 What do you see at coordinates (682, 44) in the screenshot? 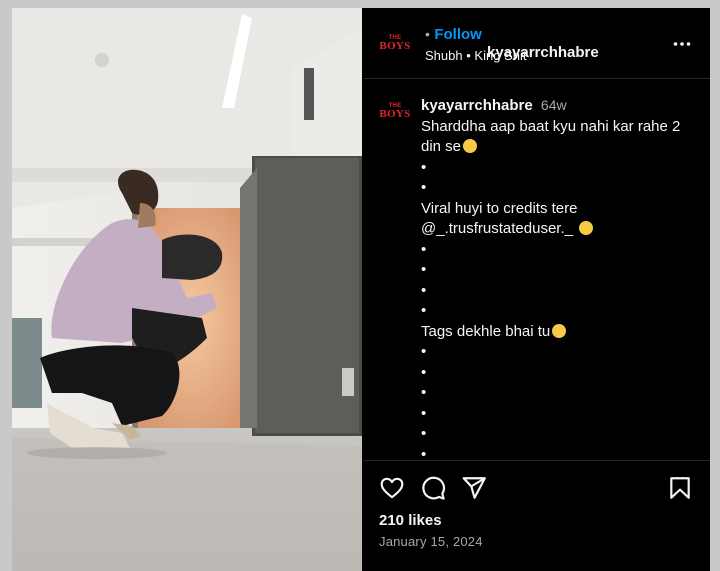
I see `more-icon` at bounding box center [682, 44].